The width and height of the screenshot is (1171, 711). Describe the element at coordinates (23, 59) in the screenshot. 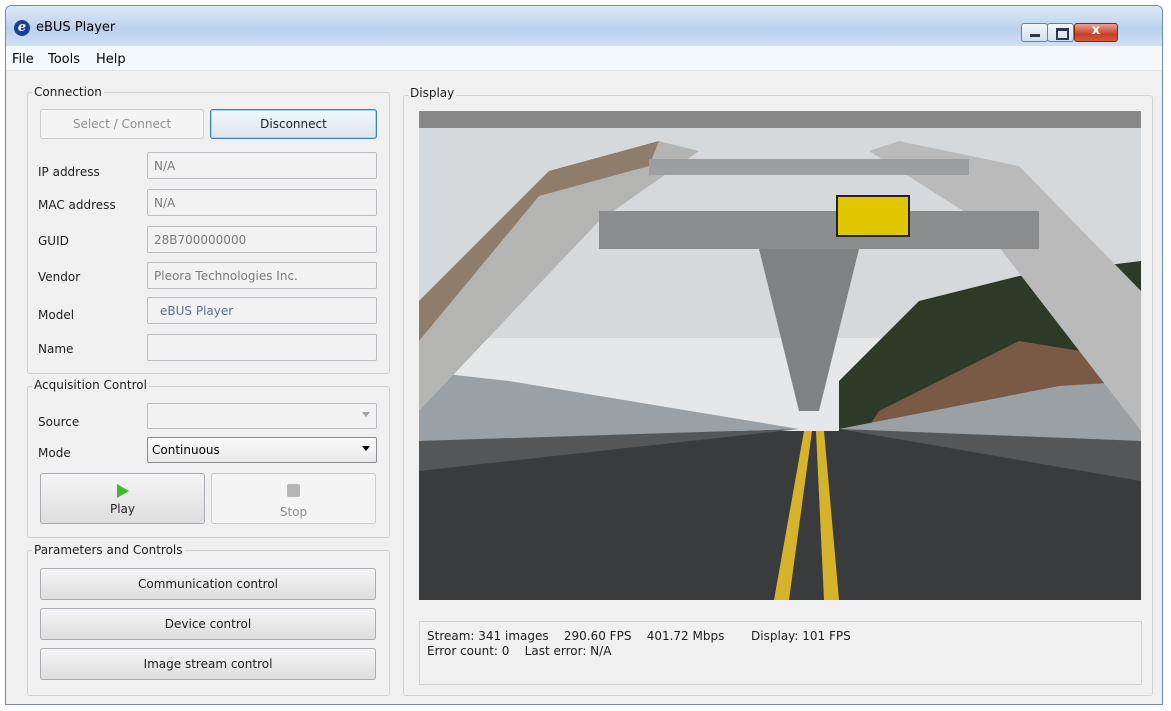

I see `menu-file: File` at that location.